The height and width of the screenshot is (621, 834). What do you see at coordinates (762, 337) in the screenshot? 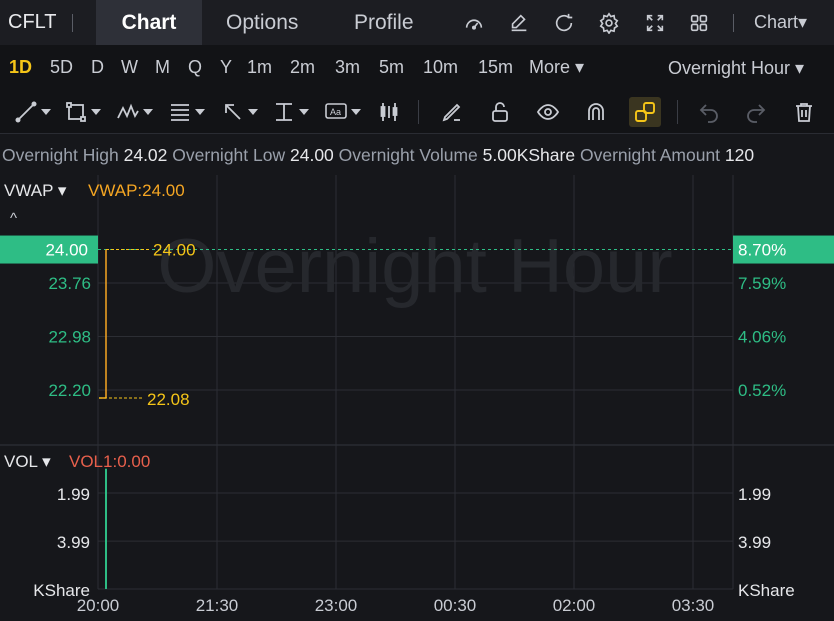
I see `percent-tick-label: 4.06%` at bounding box center [762, 337].